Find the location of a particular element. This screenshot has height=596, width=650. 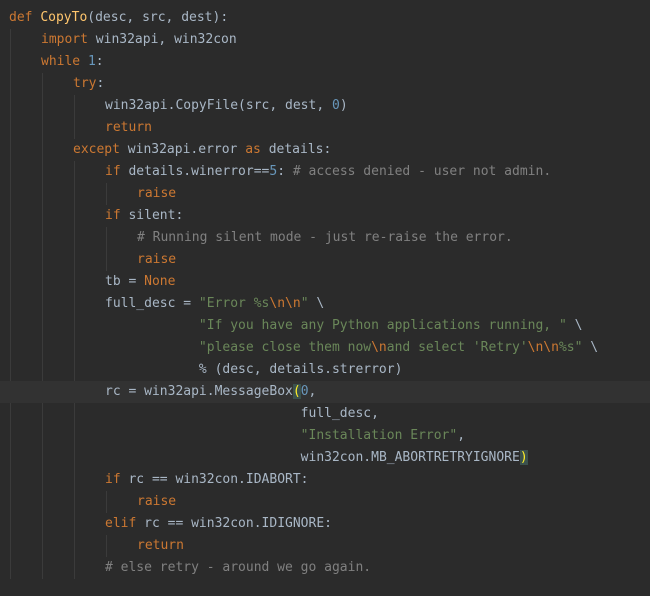

code-line-text: "Installation Error", is located at coordinates (285, 436).